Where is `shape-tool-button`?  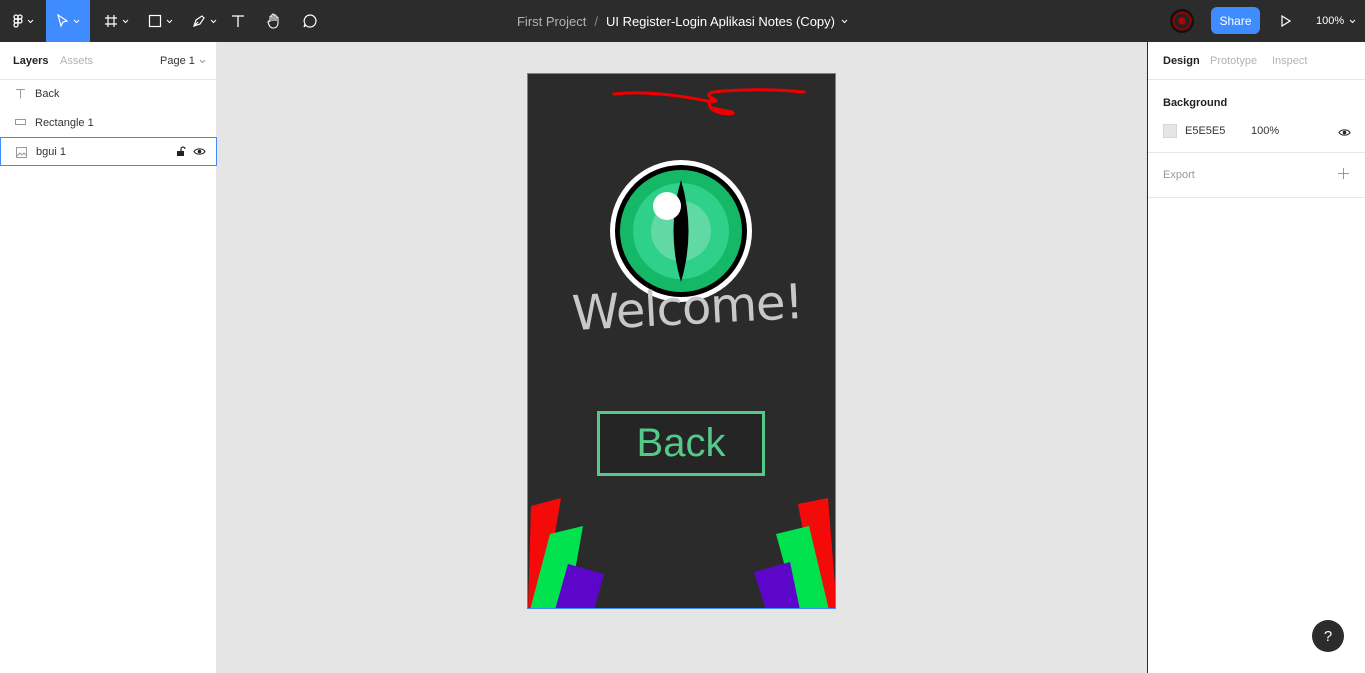 shape-tool-button is located at coordinates (160, 21).